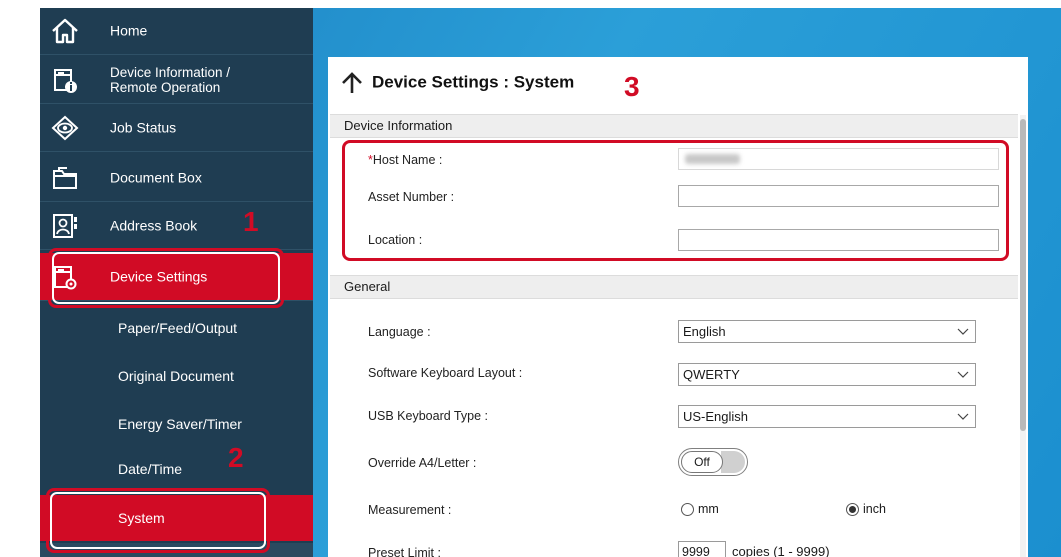 This screenshot has width=1061, height=557. What do you see at coordinates (674, 287) in the screenshot?
I see `section-header-general: General` at bounding box center [674, 287].